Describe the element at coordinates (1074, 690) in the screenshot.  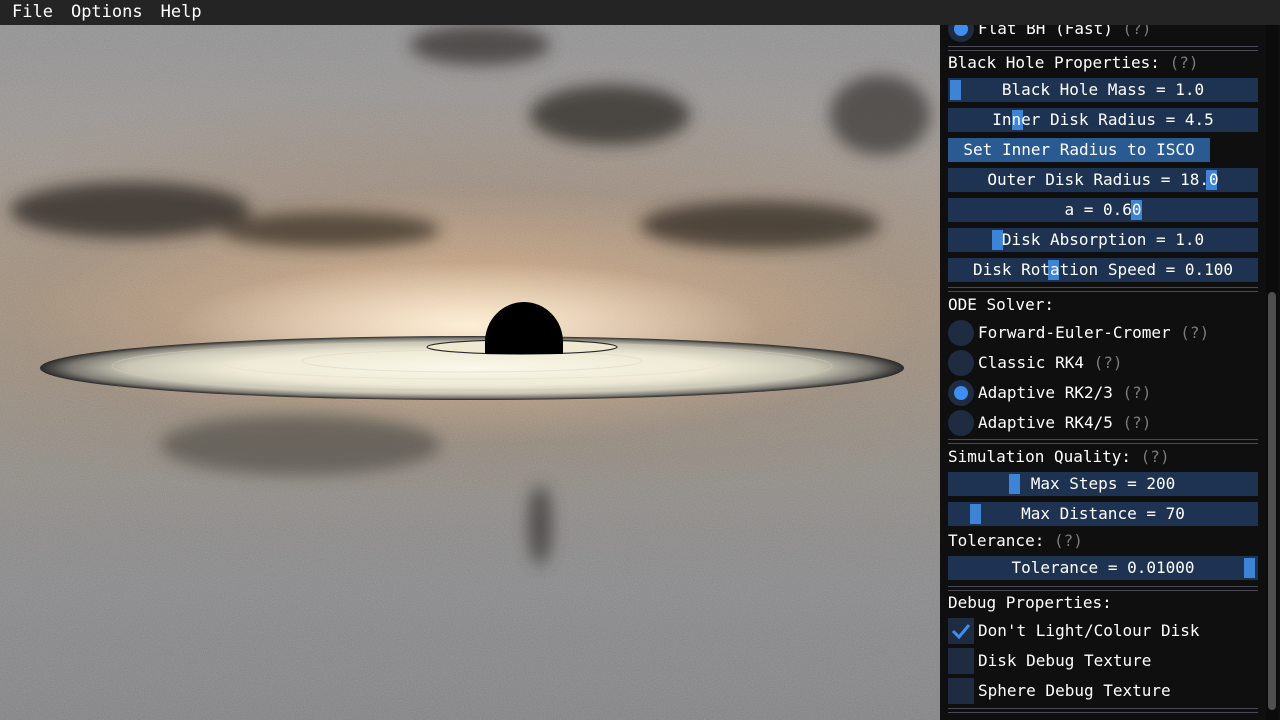
I see `checkbox-sphere-debug-texture-label: Sphere Debug Texture` at that location.